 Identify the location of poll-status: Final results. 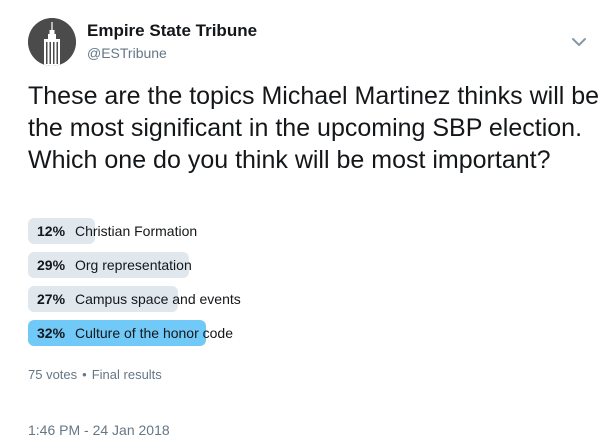
(126, 374).